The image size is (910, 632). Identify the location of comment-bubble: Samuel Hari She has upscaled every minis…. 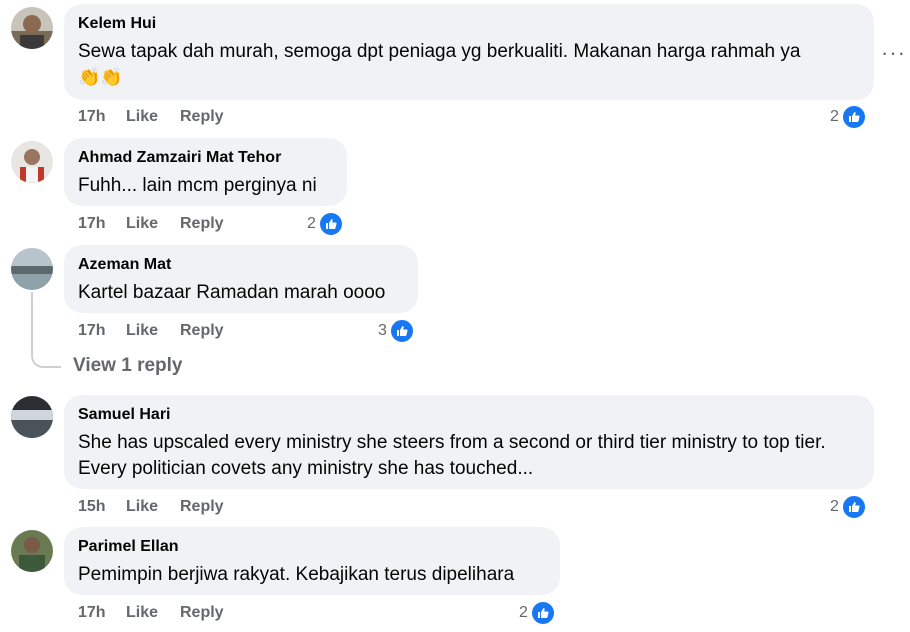
(469, 442).